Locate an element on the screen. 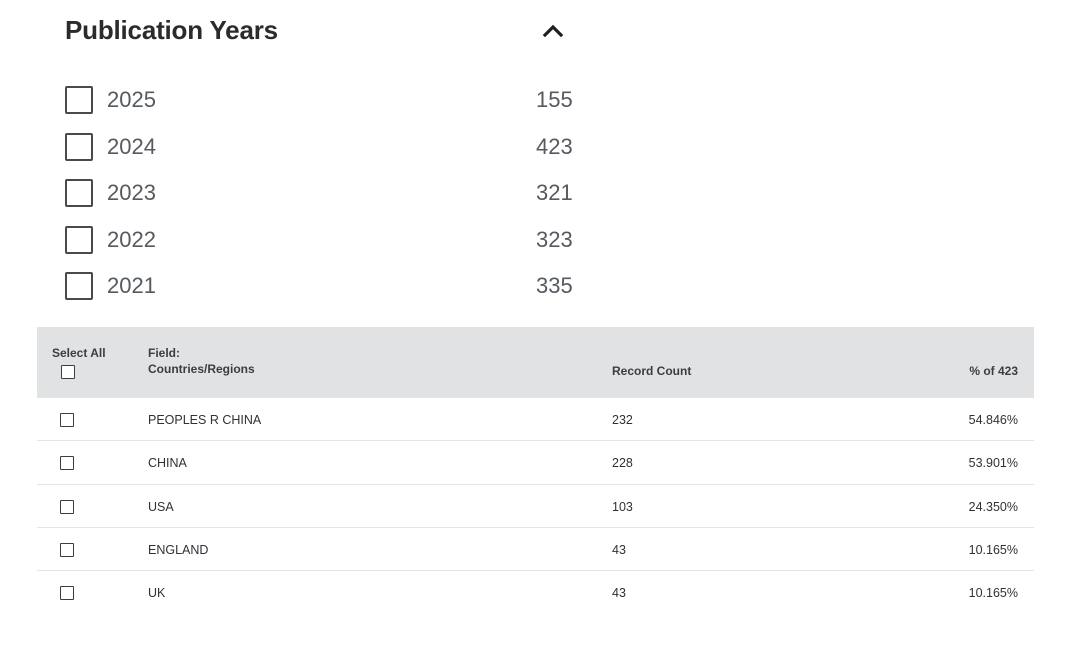  country-name: USA is located at coordinates (161, 506).